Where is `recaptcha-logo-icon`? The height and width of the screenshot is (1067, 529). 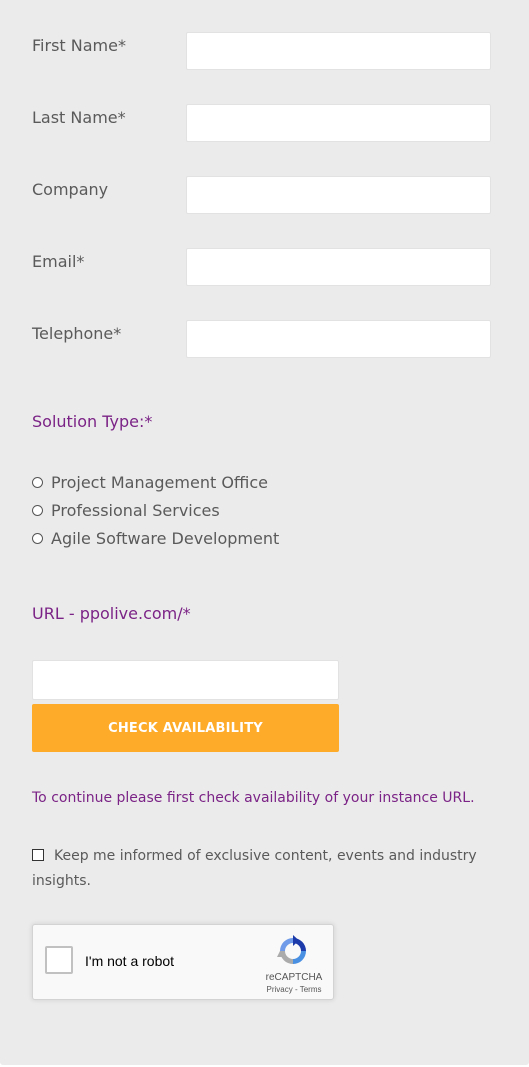 recaptcha-logo-icon is located at coordinates (291, 949).